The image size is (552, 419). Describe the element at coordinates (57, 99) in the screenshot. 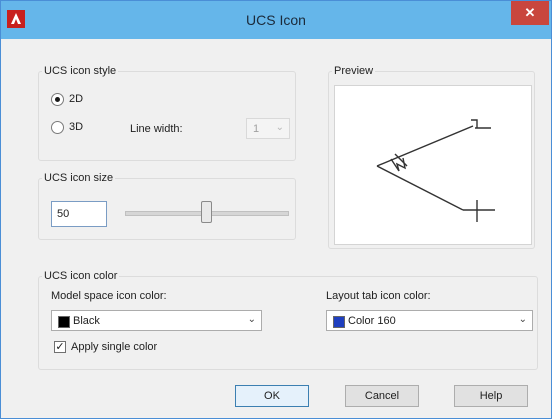

I see `radio-2d` at that location.